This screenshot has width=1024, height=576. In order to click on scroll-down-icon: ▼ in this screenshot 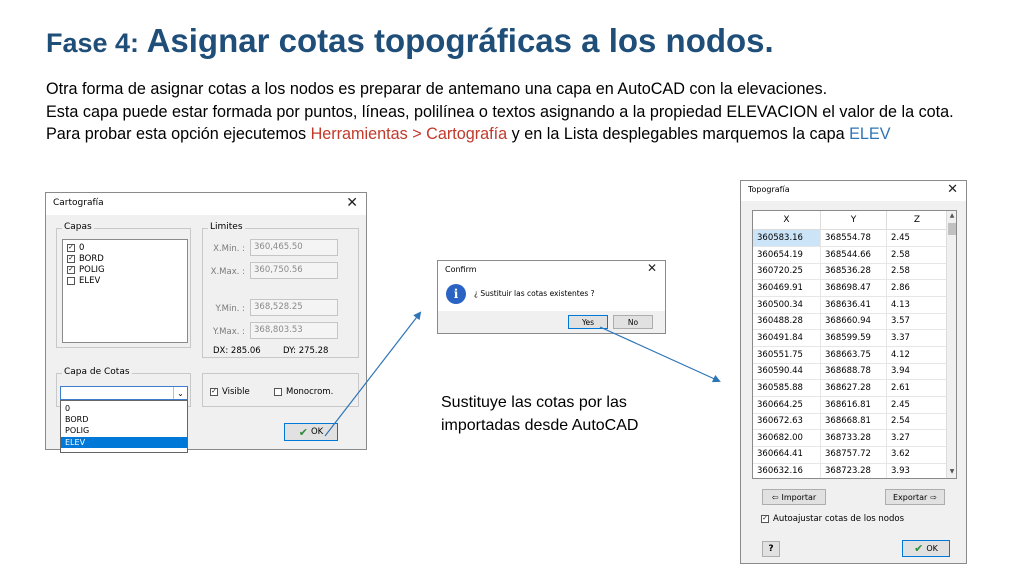, I will do `click(952, 472)`.